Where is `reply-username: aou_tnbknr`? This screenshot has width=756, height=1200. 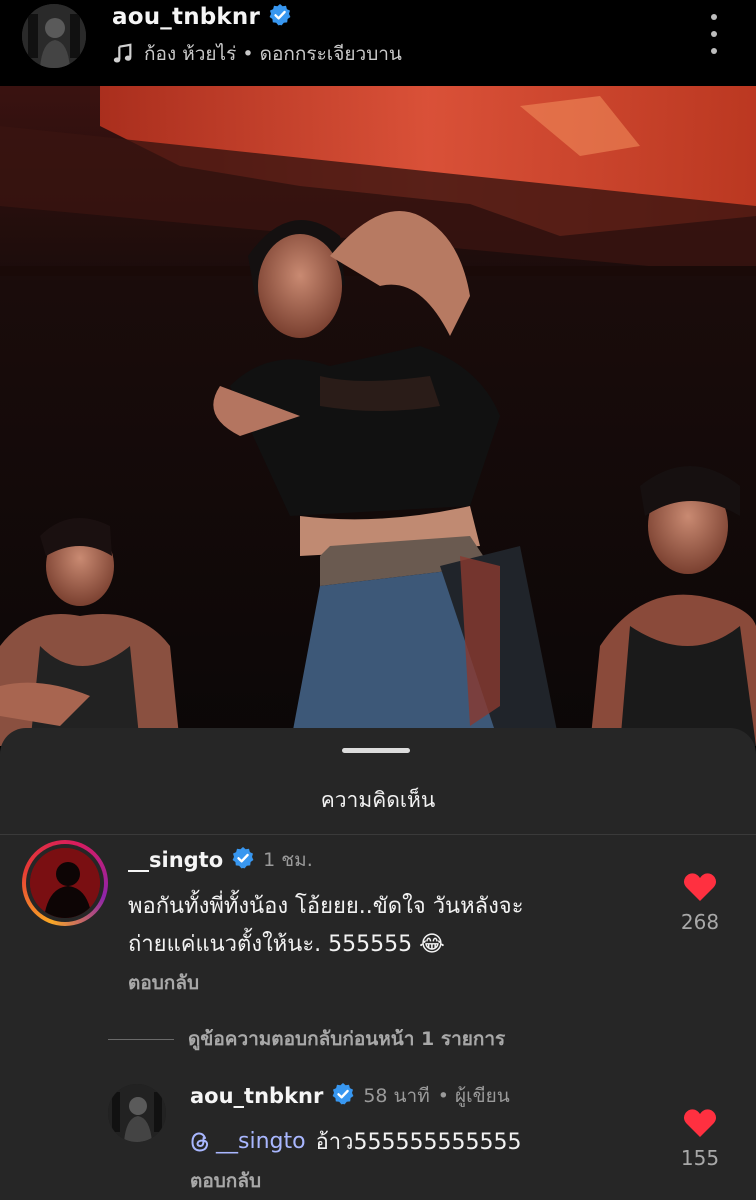 reply-username: aou_tnbknr is located at coordinates (256, 1096).